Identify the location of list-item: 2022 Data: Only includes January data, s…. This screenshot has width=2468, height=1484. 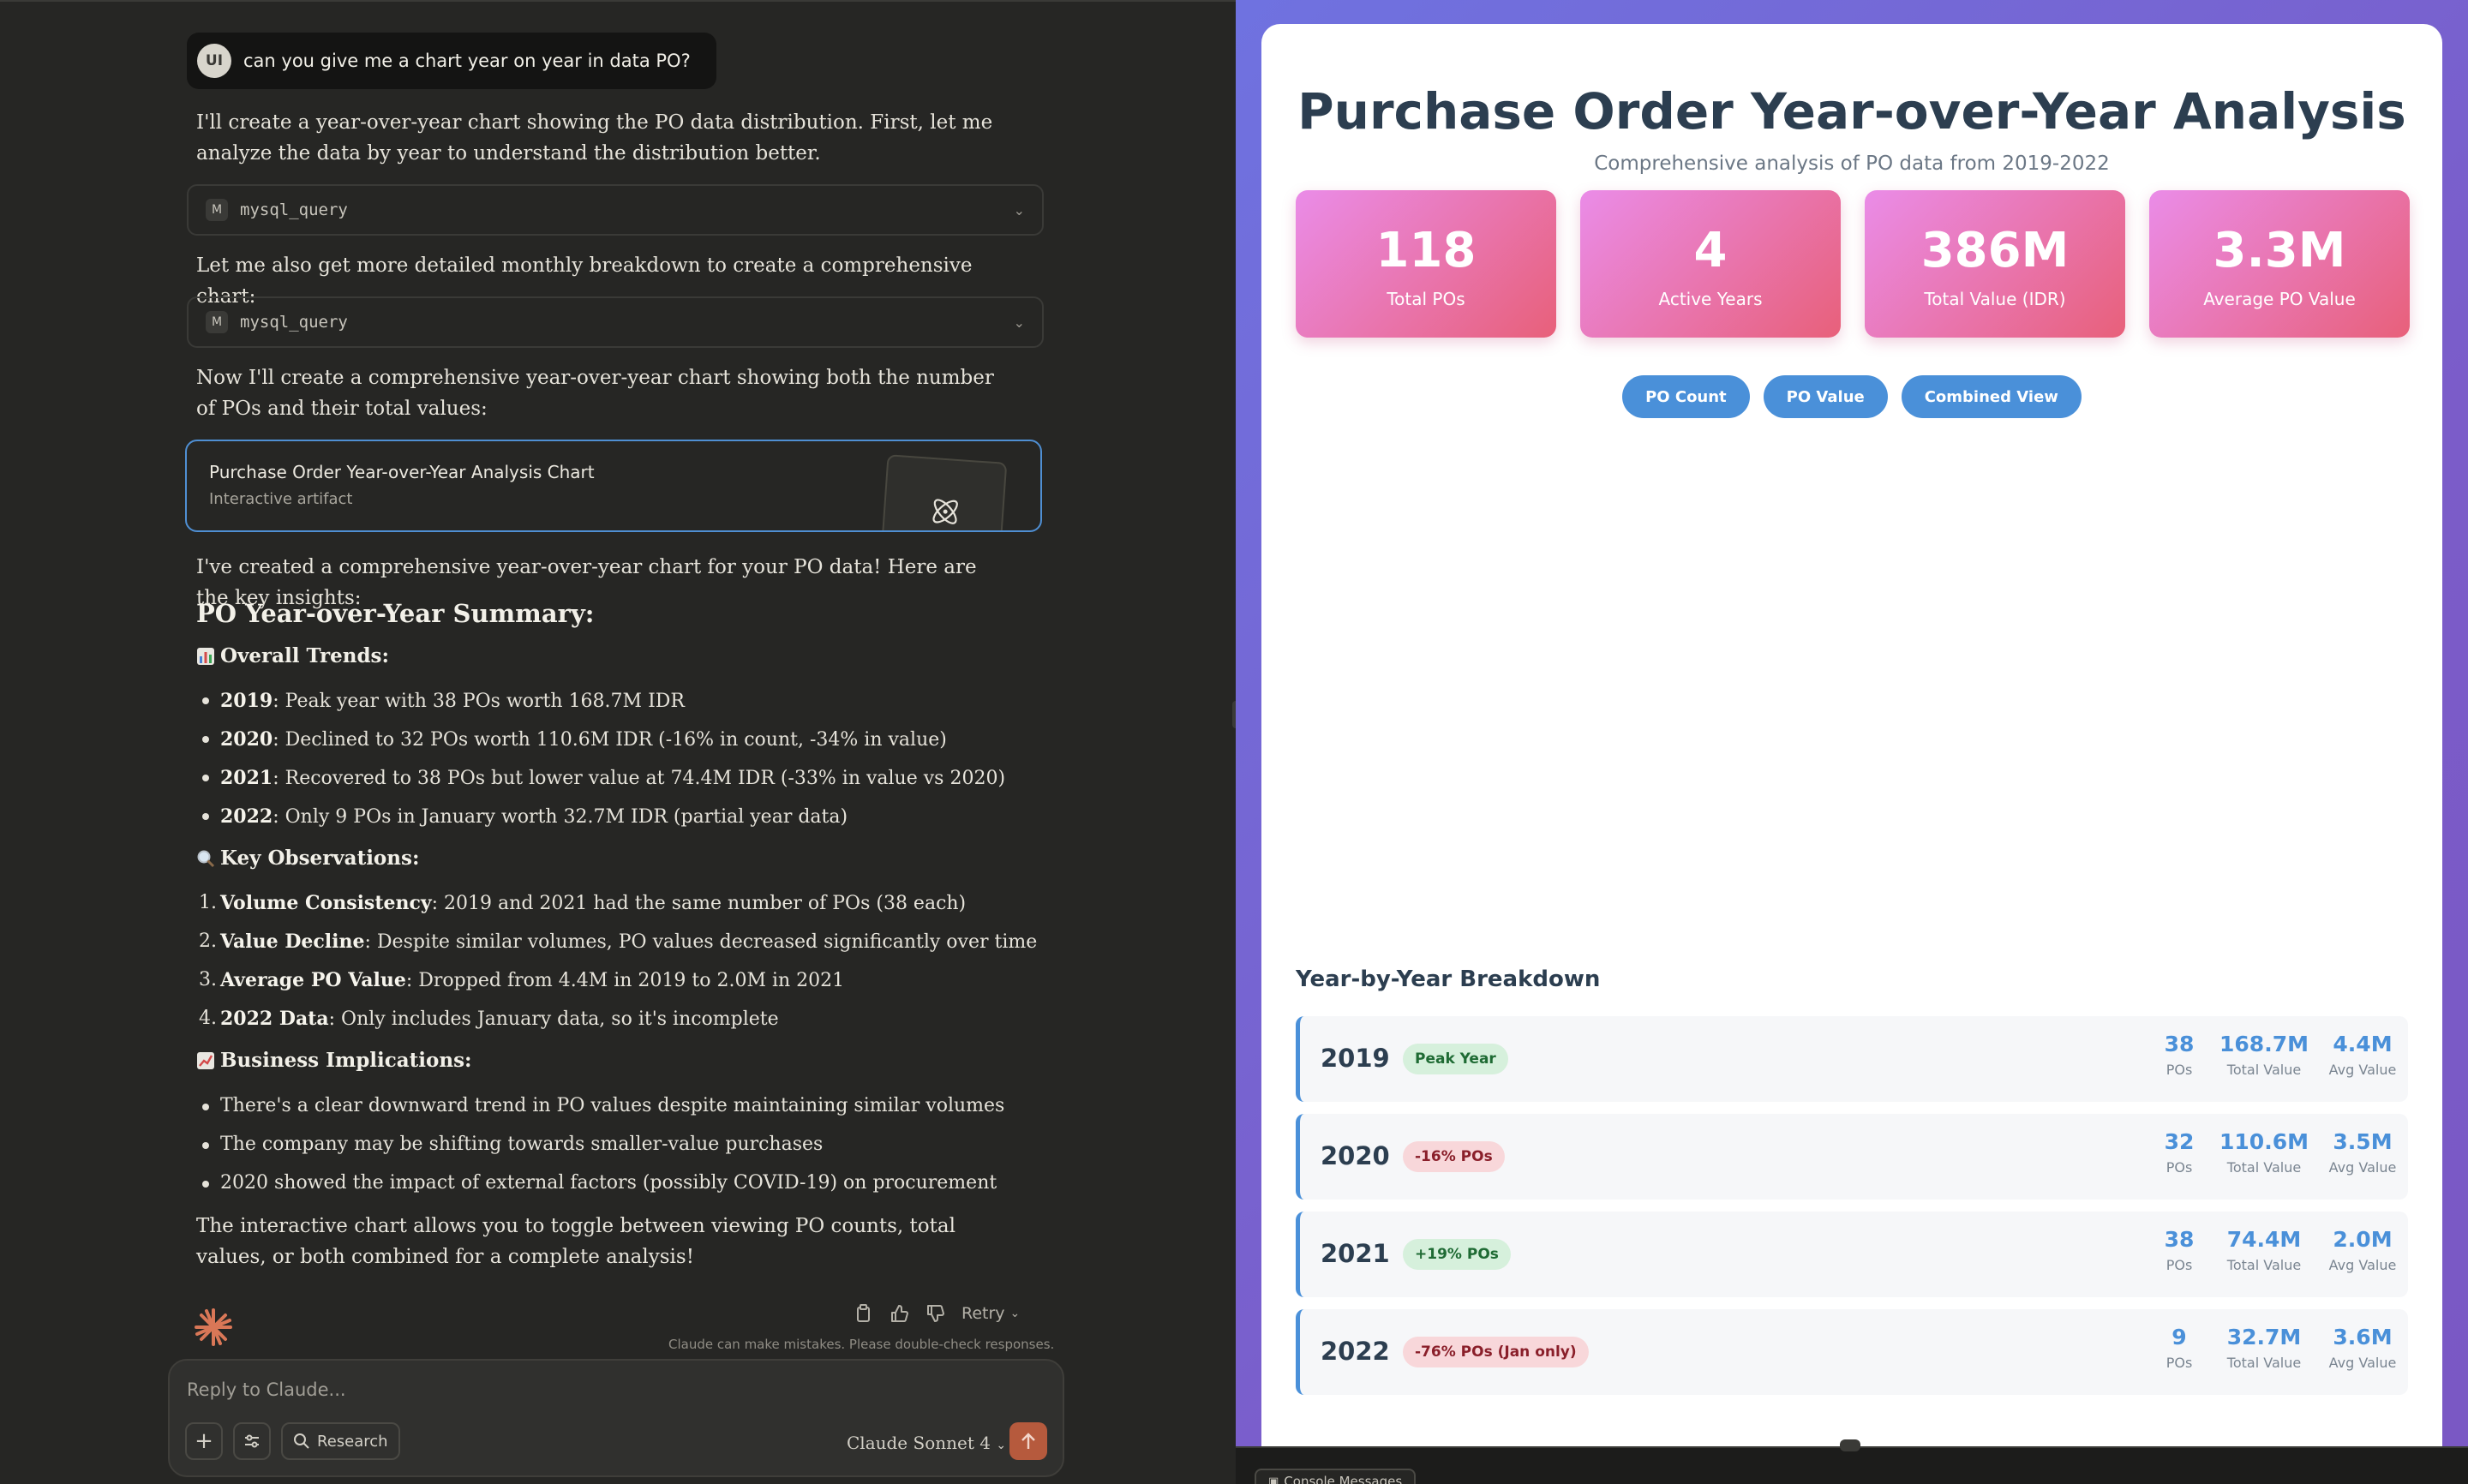
(648, 1019).